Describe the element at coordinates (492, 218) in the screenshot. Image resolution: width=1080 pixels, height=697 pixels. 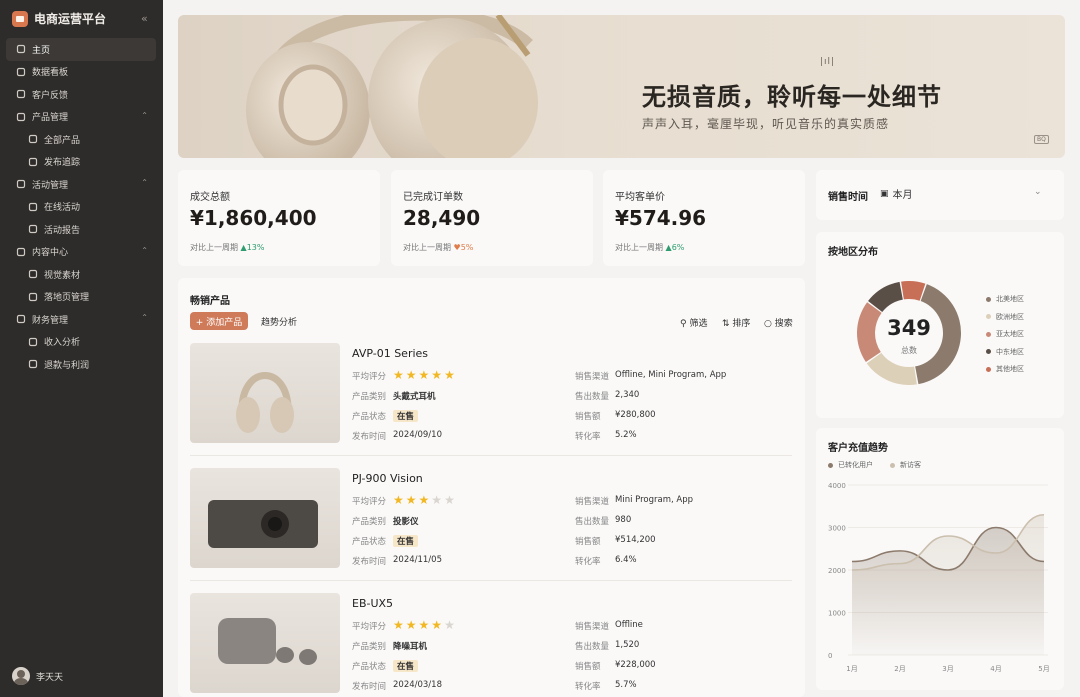
I see `kpi-card-orders: 已完成订单数 28,490 对比上一周期 ♥5%` at that location.